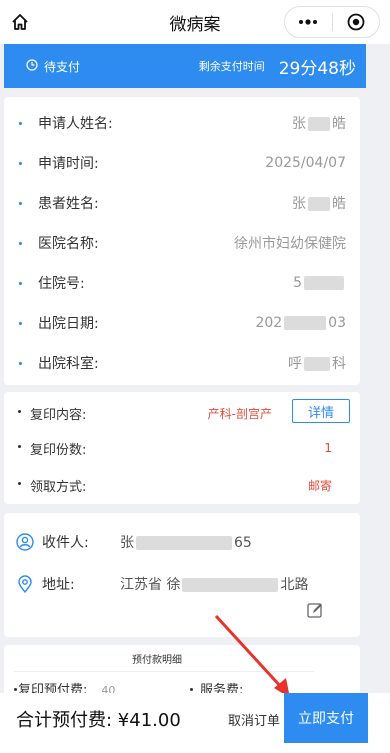 The width and height of the screenshot is (390, 753). I want to click on user-icon, so click(25, 542).